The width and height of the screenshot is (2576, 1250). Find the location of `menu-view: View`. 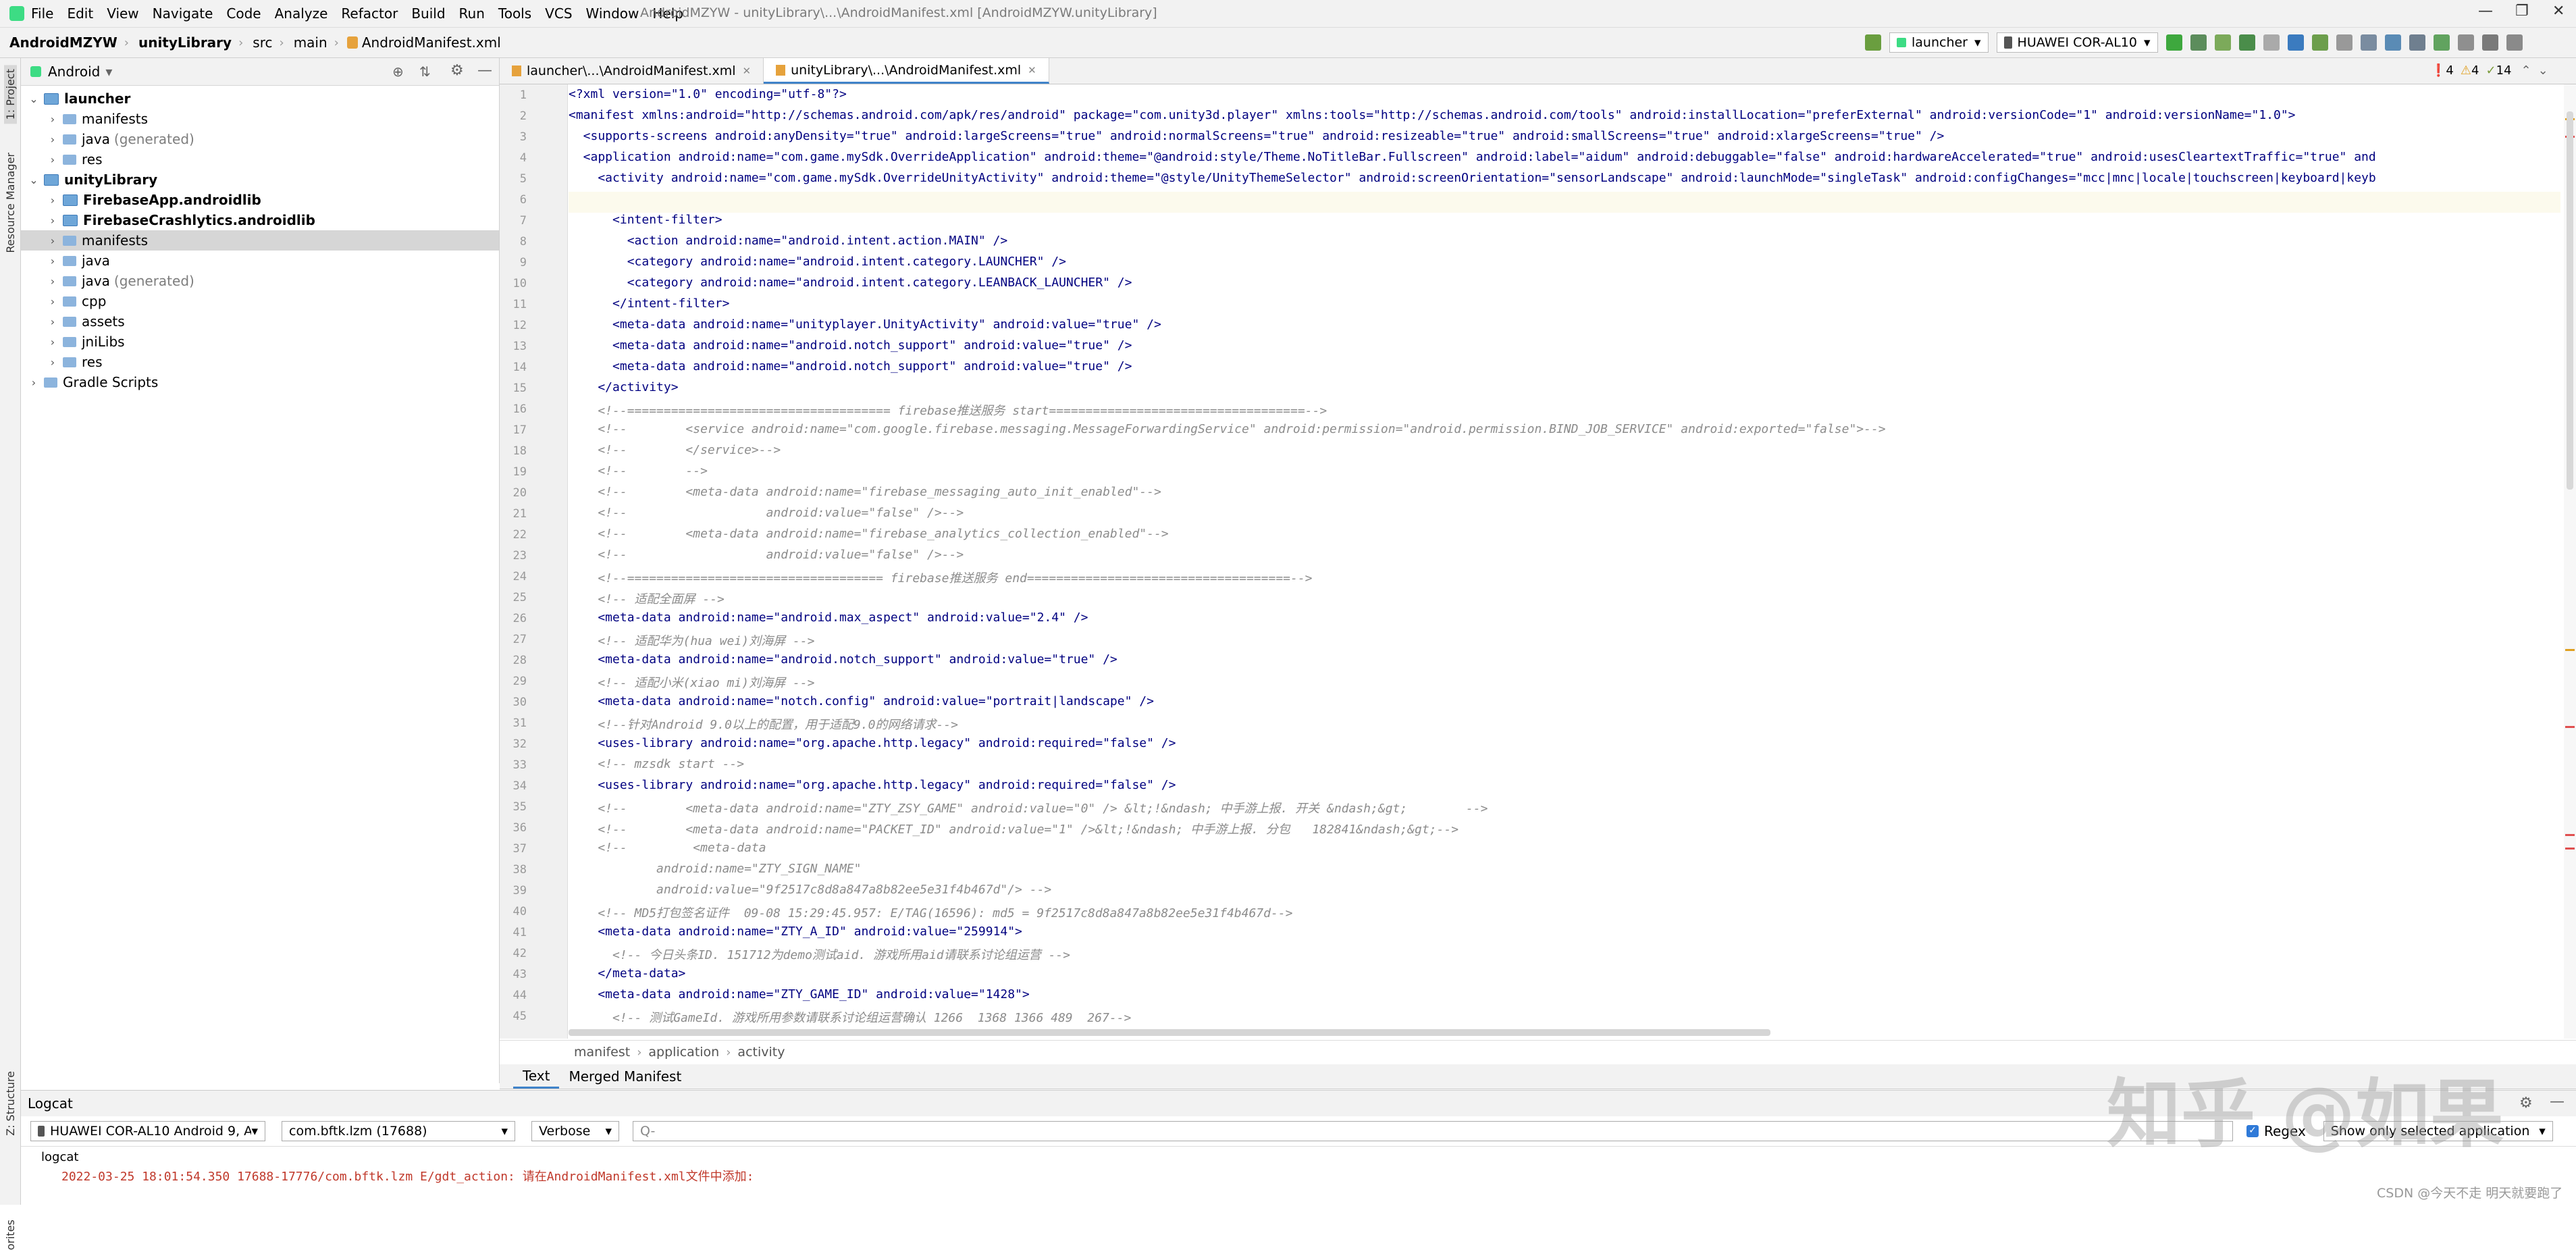

menu-view: View is located at coordinates (123, 13).